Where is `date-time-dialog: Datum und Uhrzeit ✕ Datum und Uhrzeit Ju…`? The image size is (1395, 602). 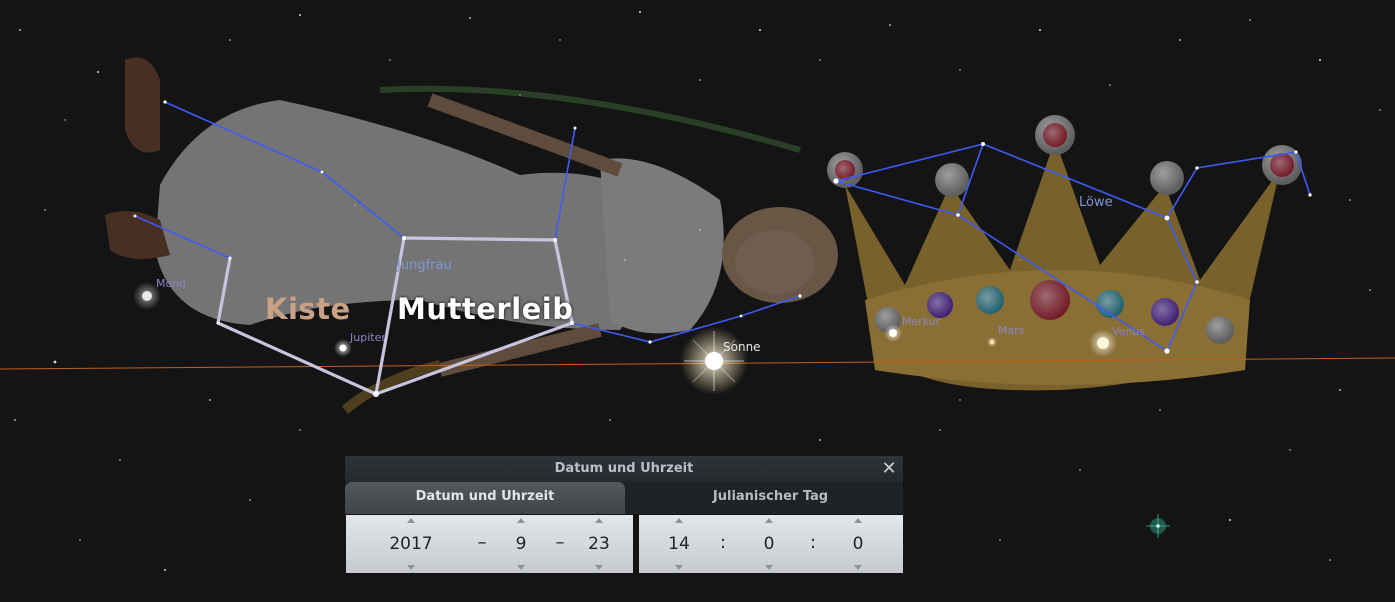
date-time-dialog: Datum und Uhrzeit ✕ Datum und Uhrzeit Ju… is located at coordinates (624, 515).